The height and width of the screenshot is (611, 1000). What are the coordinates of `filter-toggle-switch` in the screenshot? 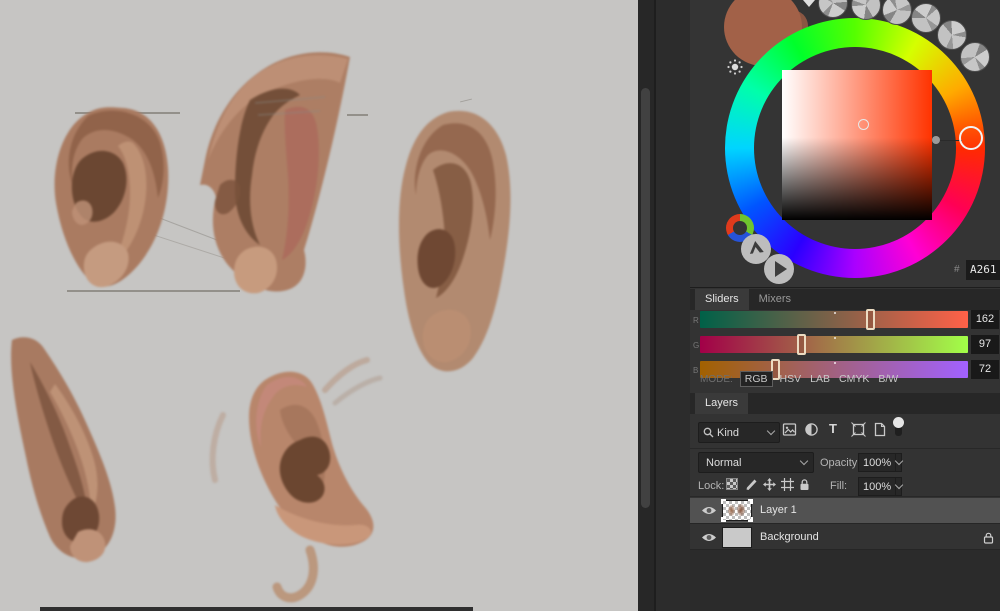 It's located at (898, 426).